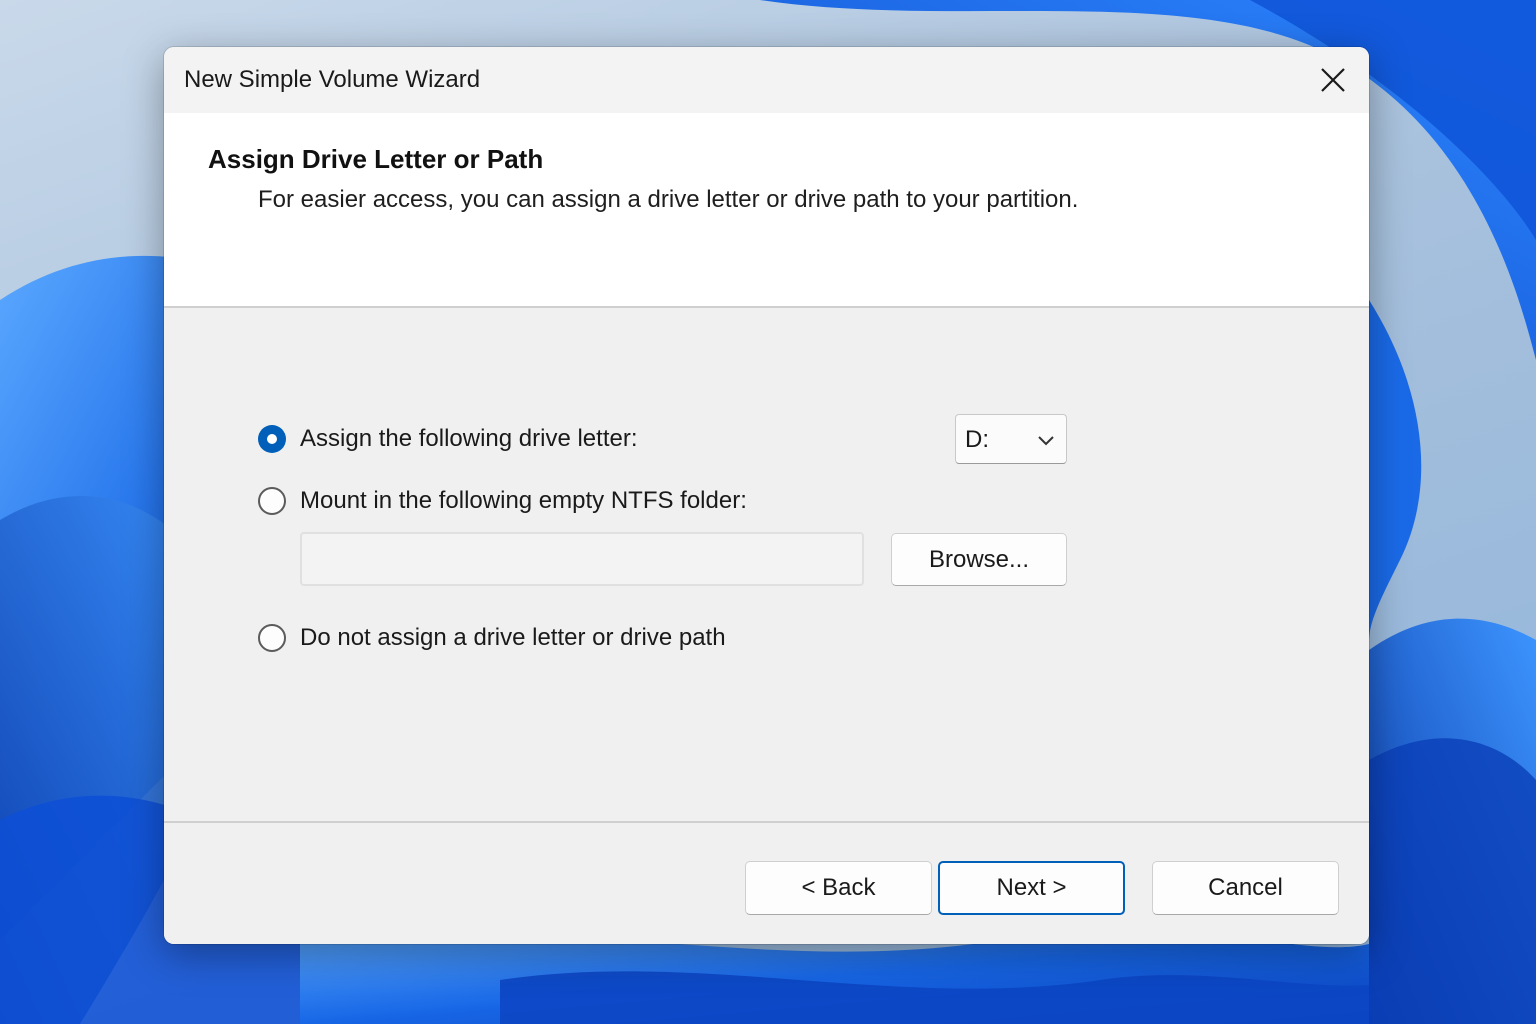 The image size is (1536, 1024). Describe the element at coordinates (376, 159) in the screenshot. I see `page-title: Assign Drive Letter or Path` at that location.